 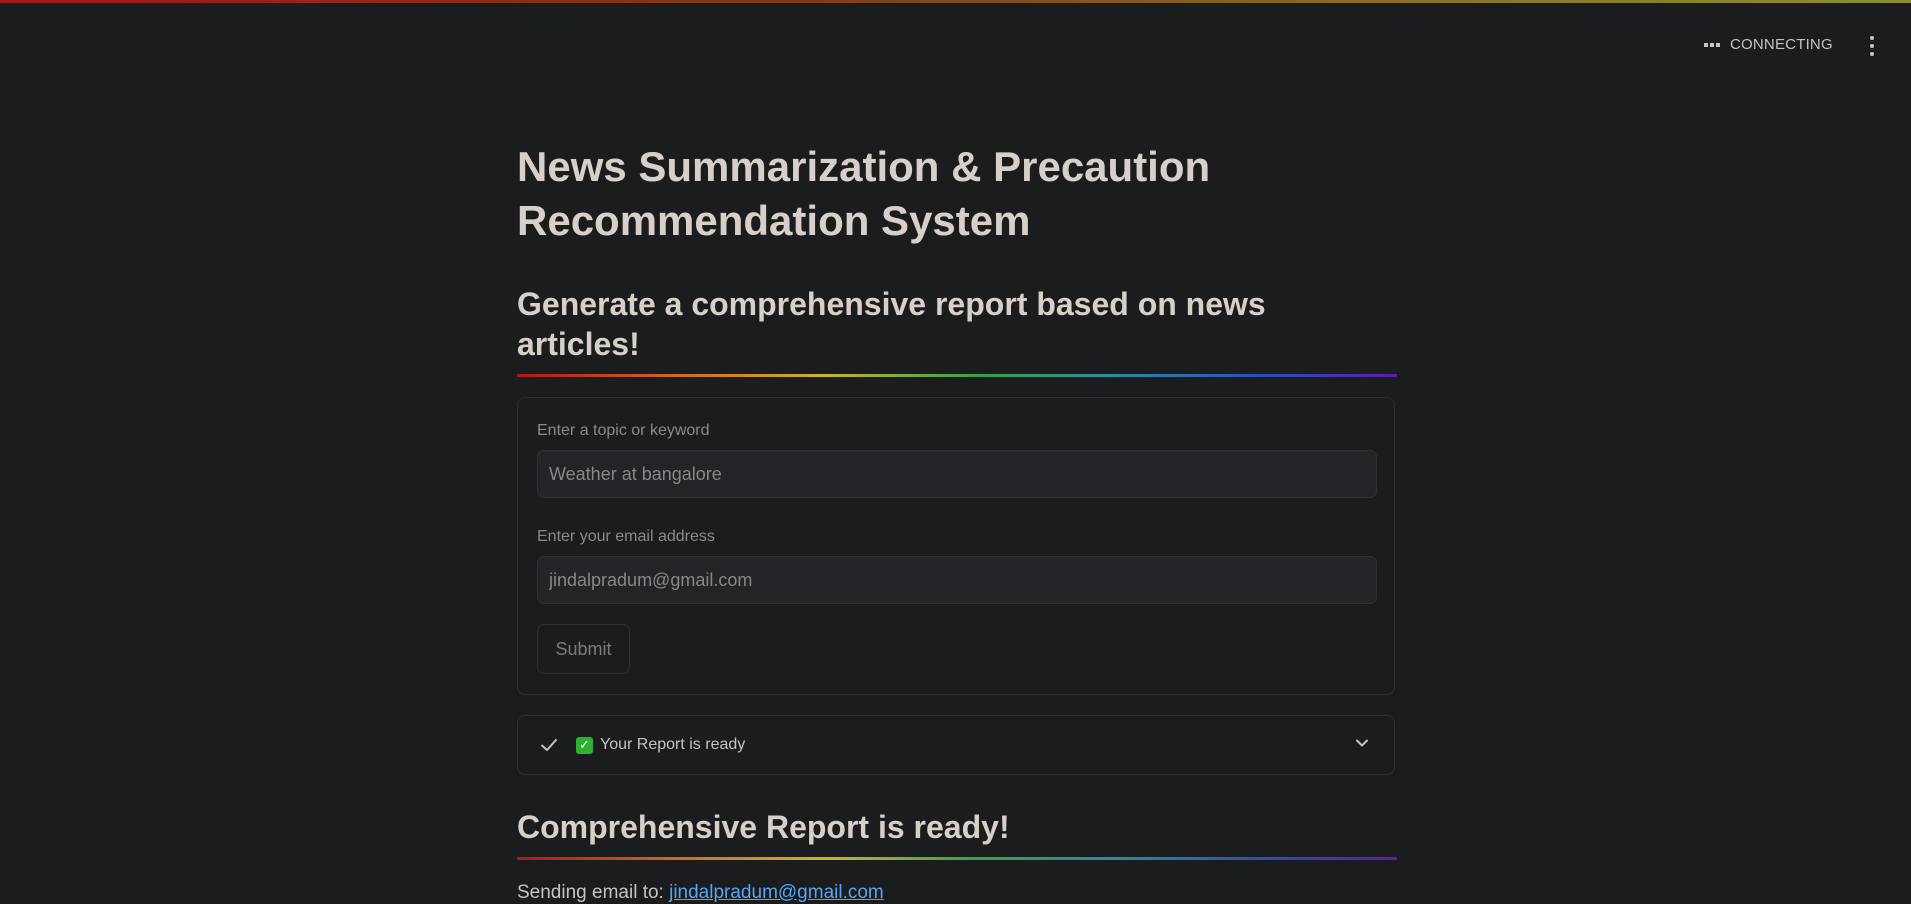 What do you see at coordinates (957, 580) in the screenshot?
I see `email-input` at bounding box center [957, 580].